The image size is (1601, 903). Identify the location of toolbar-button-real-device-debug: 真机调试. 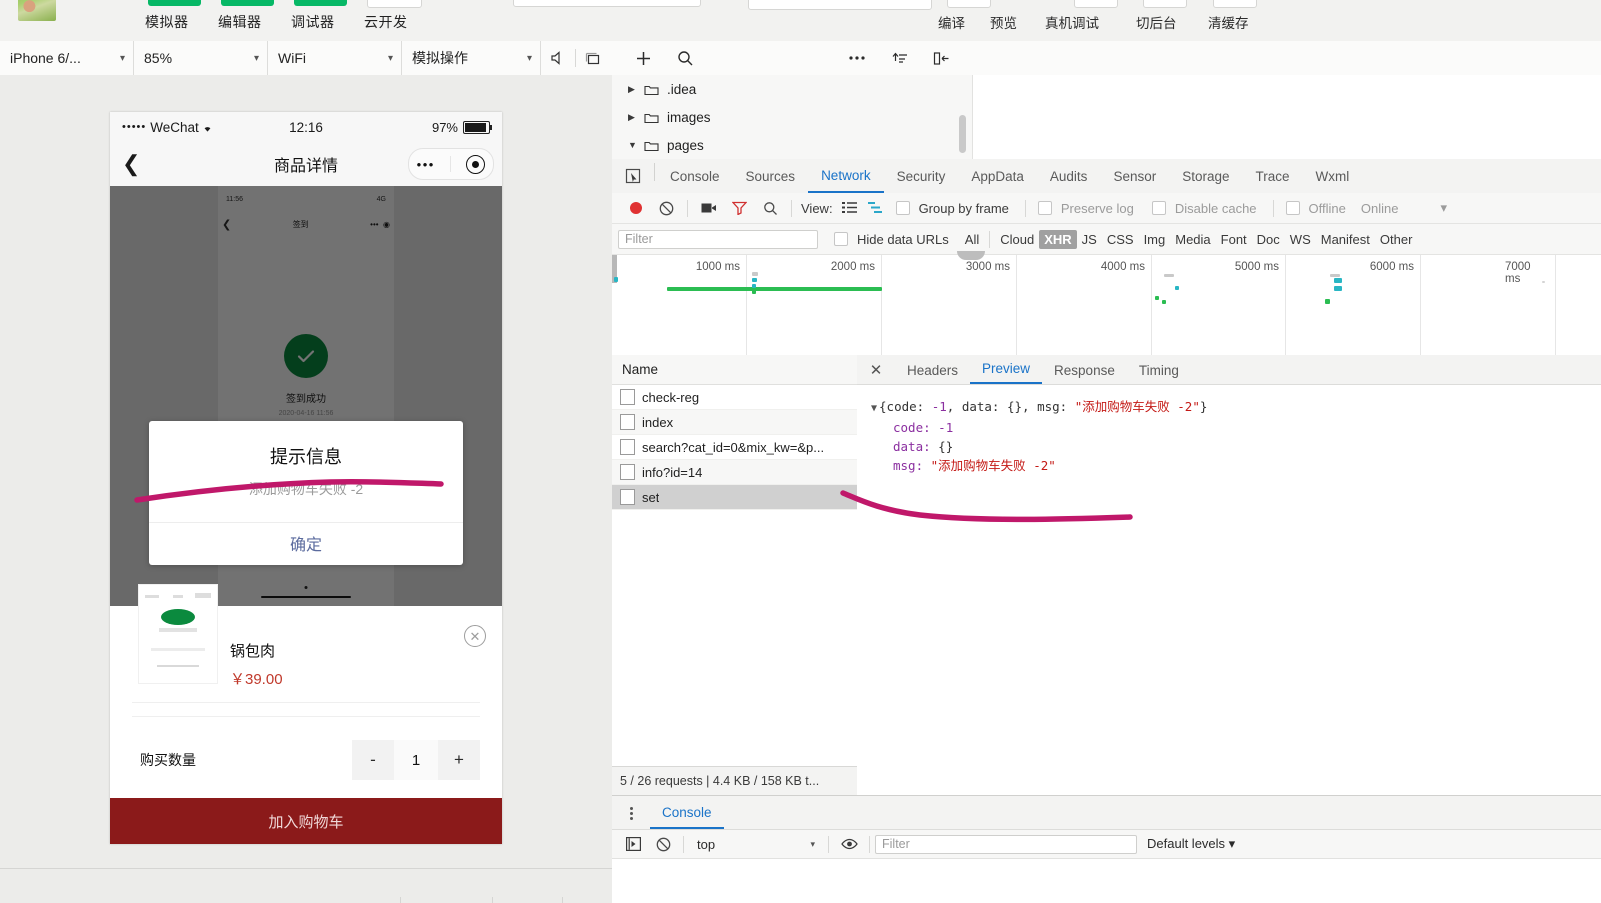
(1072, 22).